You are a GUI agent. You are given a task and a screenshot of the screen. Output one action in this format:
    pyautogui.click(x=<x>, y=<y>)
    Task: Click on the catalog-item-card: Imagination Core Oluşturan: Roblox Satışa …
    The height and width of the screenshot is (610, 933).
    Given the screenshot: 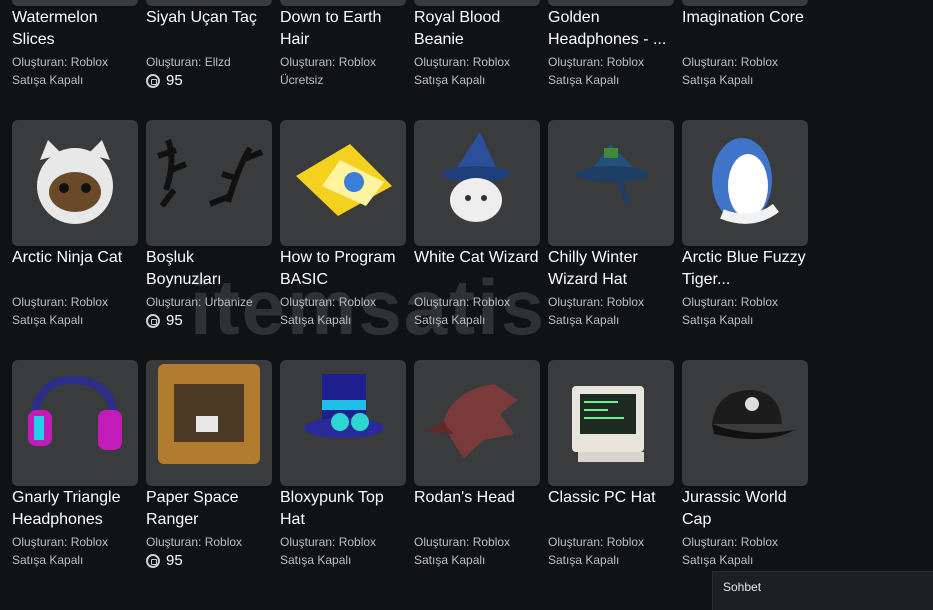 What is the action you would take?
    pyautogui.click(x=745, y=60)
    